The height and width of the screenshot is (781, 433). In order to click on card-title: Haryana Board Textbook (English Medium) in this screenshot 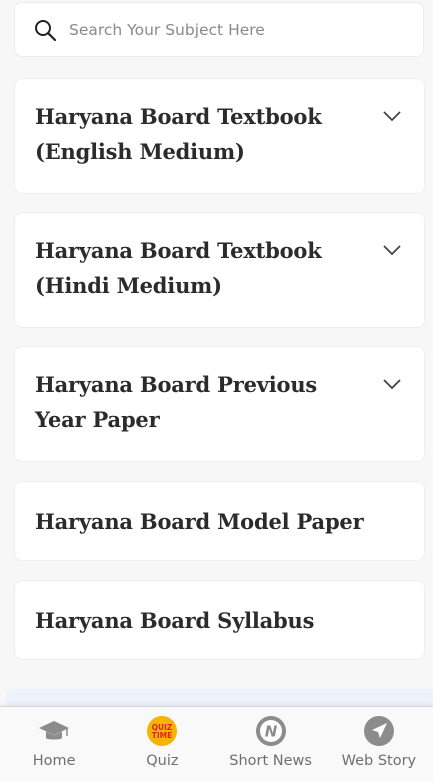, I will do `click(178, 134)`.